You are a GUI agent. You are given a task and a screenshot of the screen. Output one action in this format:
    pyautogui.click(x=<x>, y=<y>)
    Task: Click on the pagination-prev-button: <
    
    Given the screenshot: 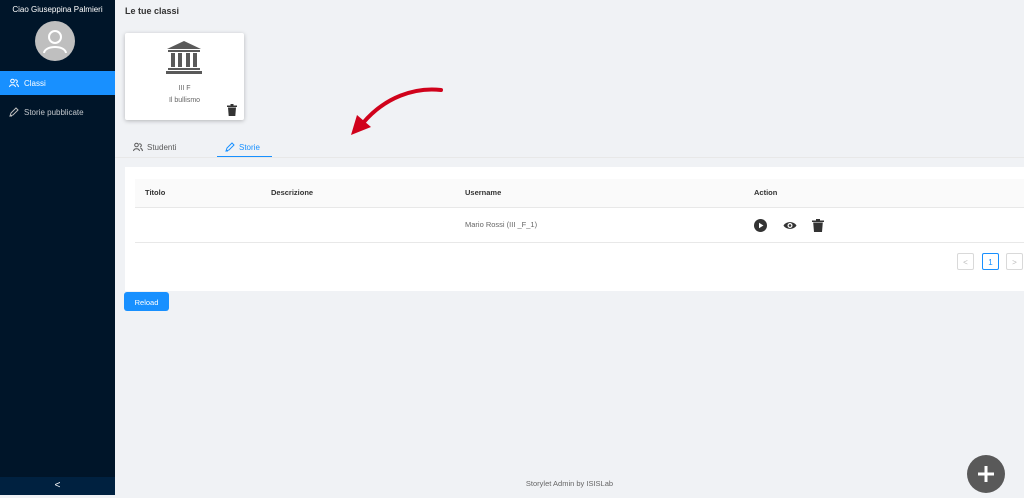 What is the action you would take?
    pyautogui.click(x=965, y=261)
    